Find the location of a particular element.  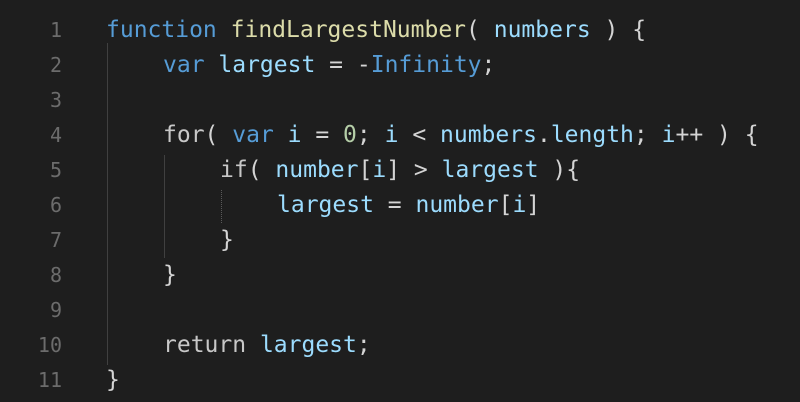

code-token: ] is located at coordinates (533, 205).